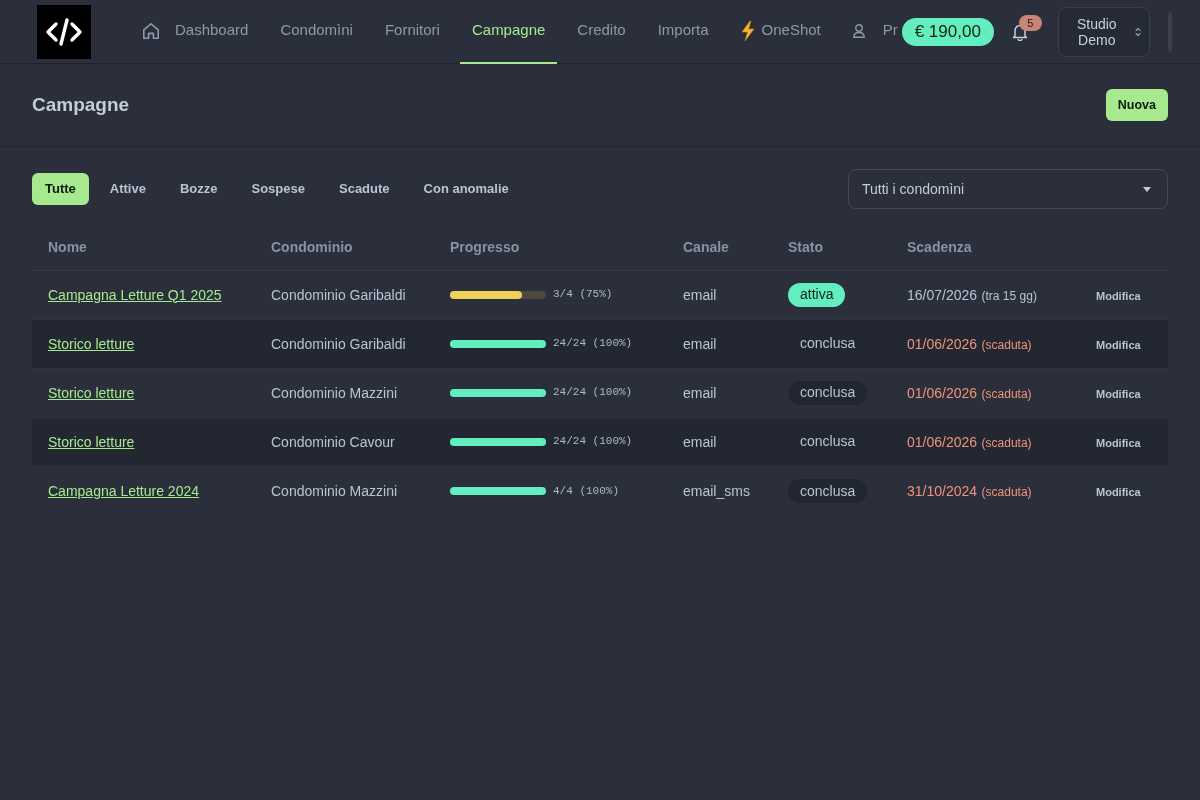 This screenshot has width=1200, height=800. I want to click on nav-link: Condomìni, so click(316, 32).